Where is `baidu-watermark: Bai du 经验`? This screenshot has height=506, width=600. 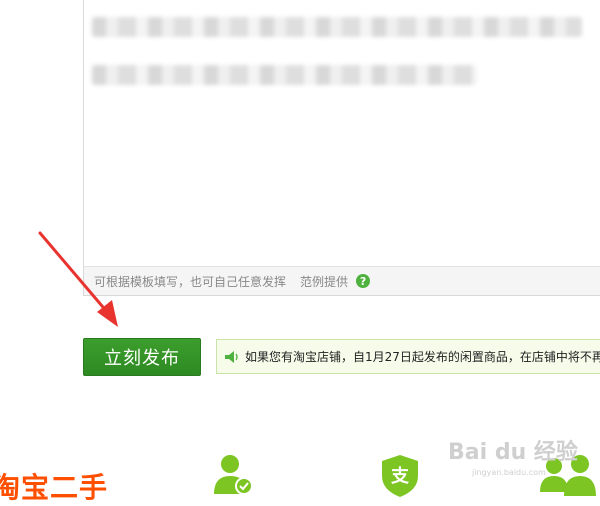 baidu-watermark: Bai du 经验 is located at coordinates (513, 452).